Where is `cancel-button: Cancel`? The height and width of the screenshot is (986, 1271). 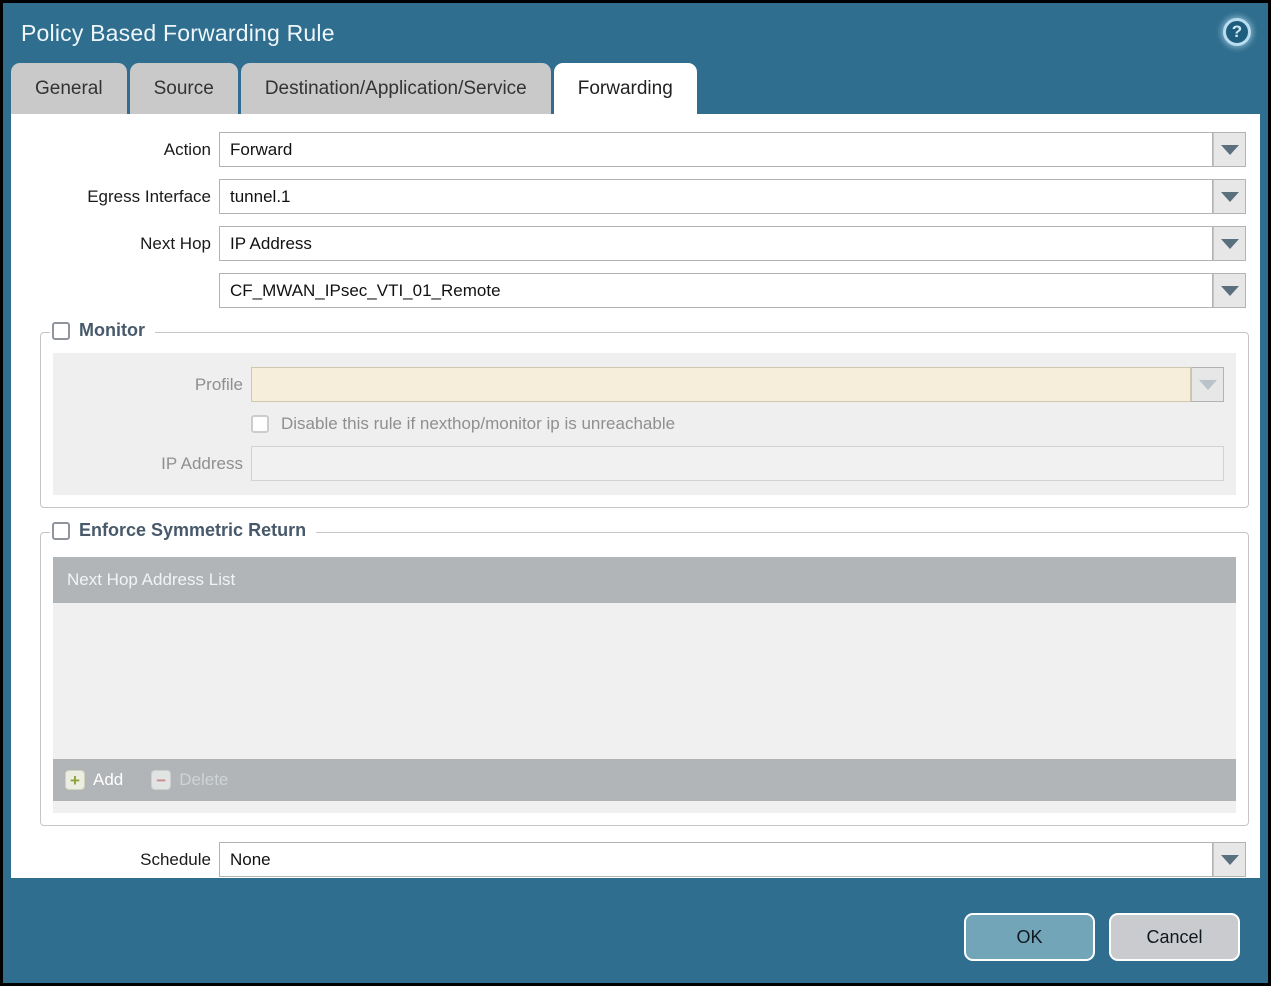
cancel-button: Cancel is located at coordinates (1174, 937).